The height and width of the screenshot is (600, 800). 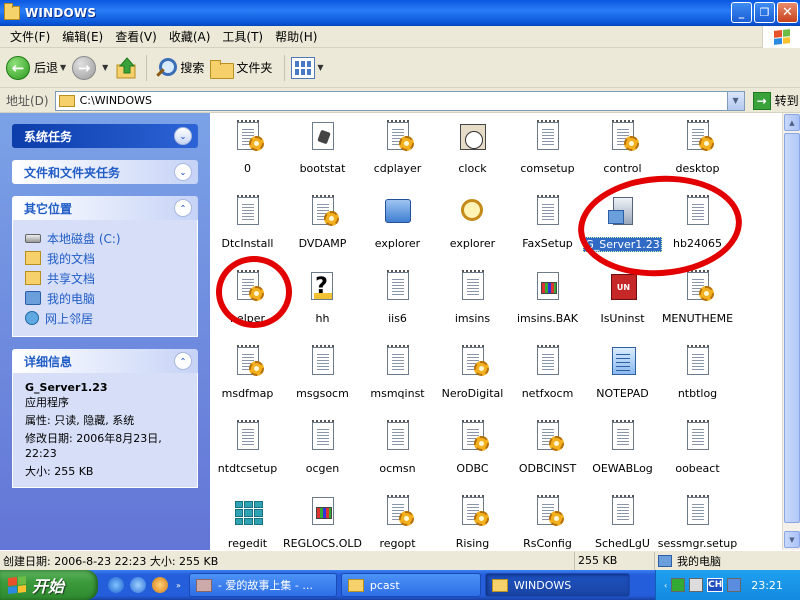 I want to click on file-item: helper, so click(x=247, y=305).